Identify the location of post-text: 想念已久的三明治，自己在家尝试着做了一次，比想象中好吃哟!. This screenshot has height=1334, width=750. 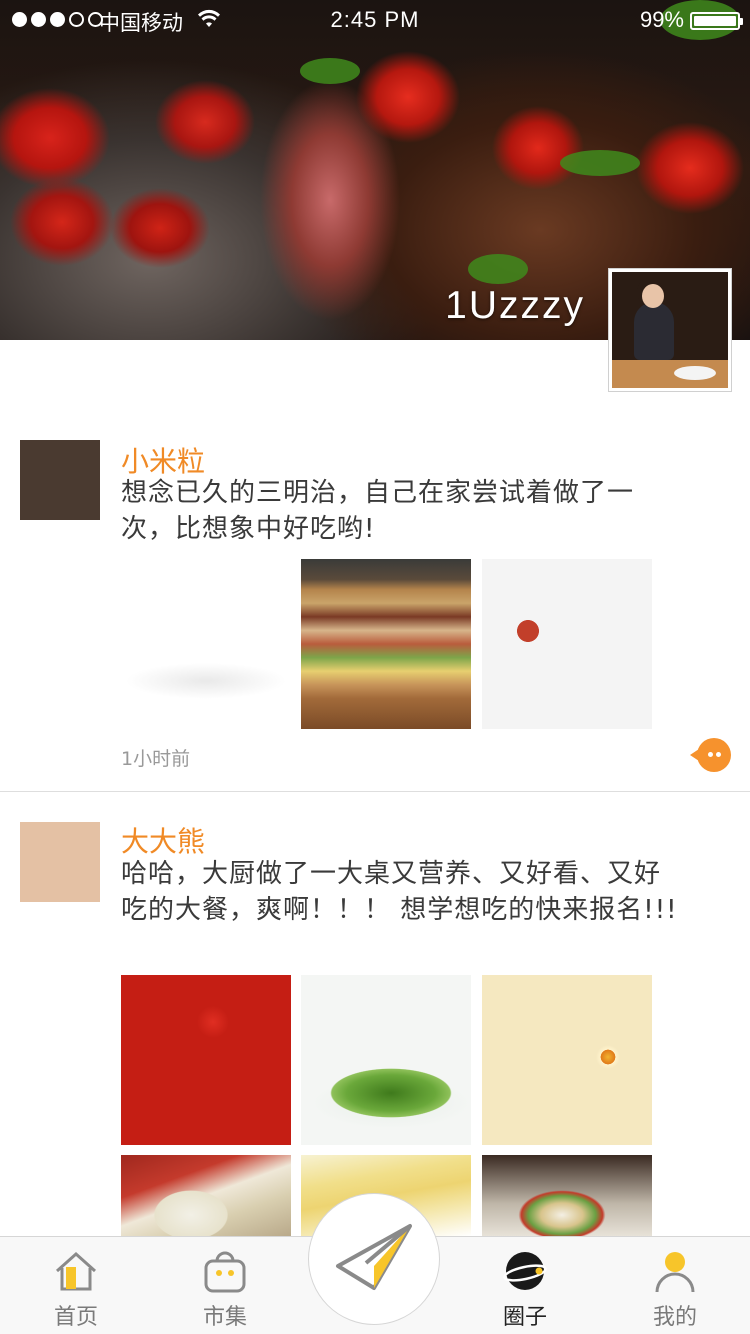
(378, 511).